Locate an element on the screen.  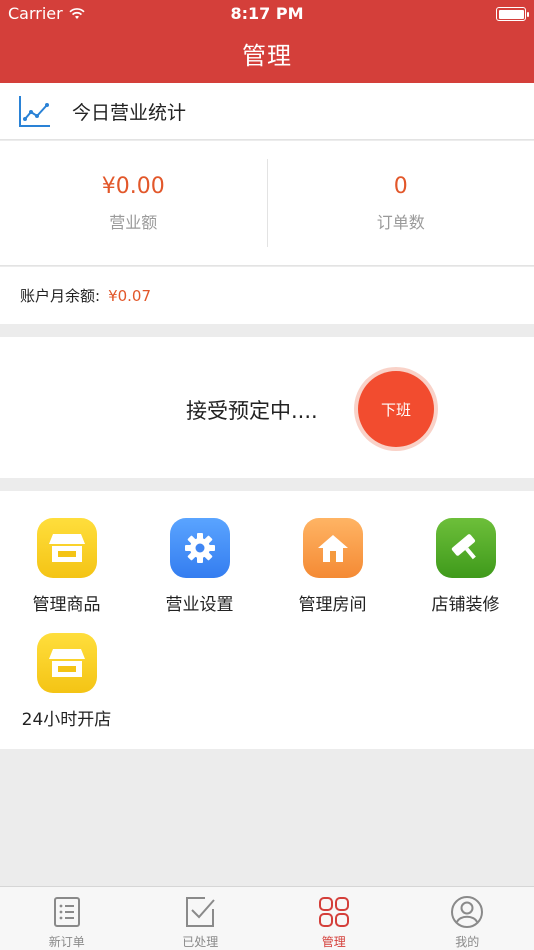
menu-item-24h-store: 24小时开店 is located at coordinates (66, 681).